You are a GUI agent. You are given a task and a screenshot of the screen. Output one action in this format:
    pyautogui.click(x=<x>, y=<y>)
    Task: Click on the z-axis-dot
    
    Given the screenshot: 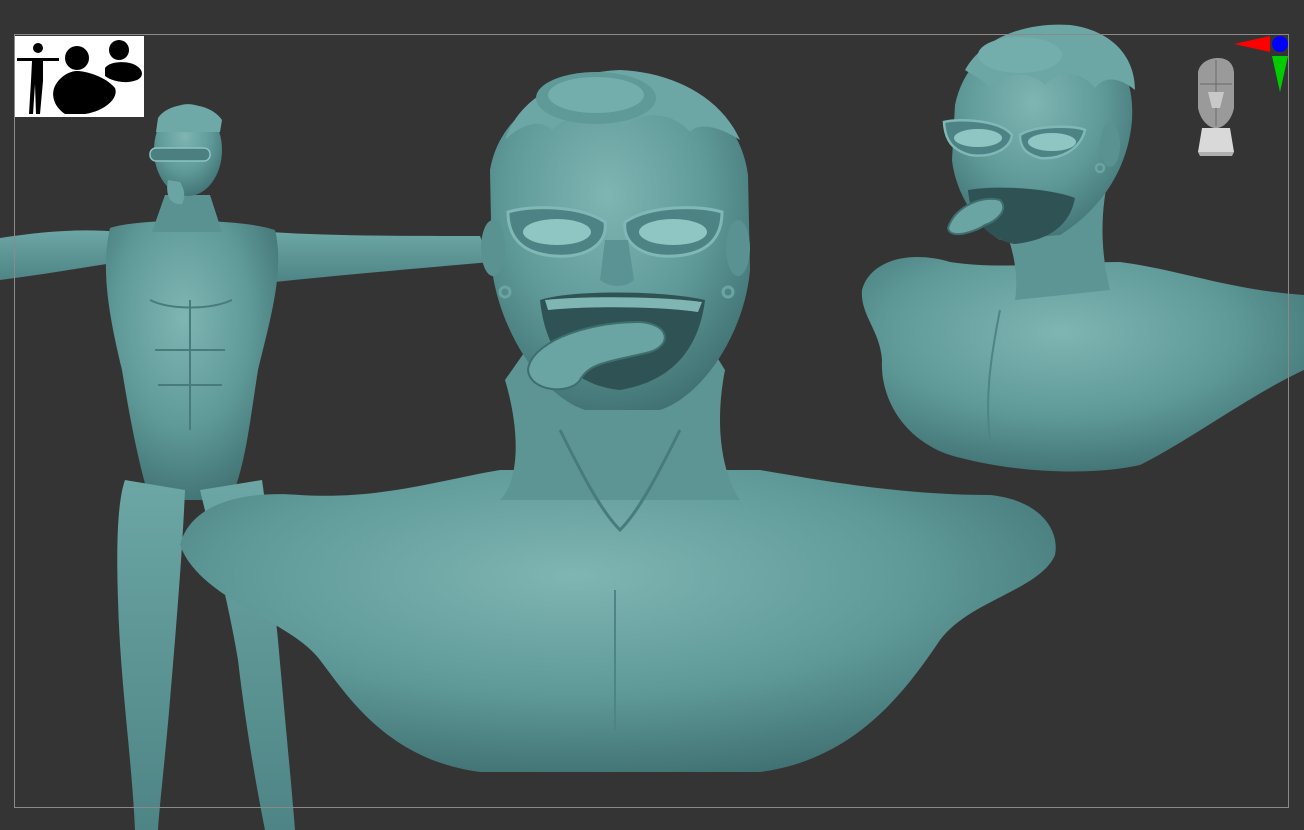 What is the action you would take?
    pyautogui.click(x=1280, y=44)
    